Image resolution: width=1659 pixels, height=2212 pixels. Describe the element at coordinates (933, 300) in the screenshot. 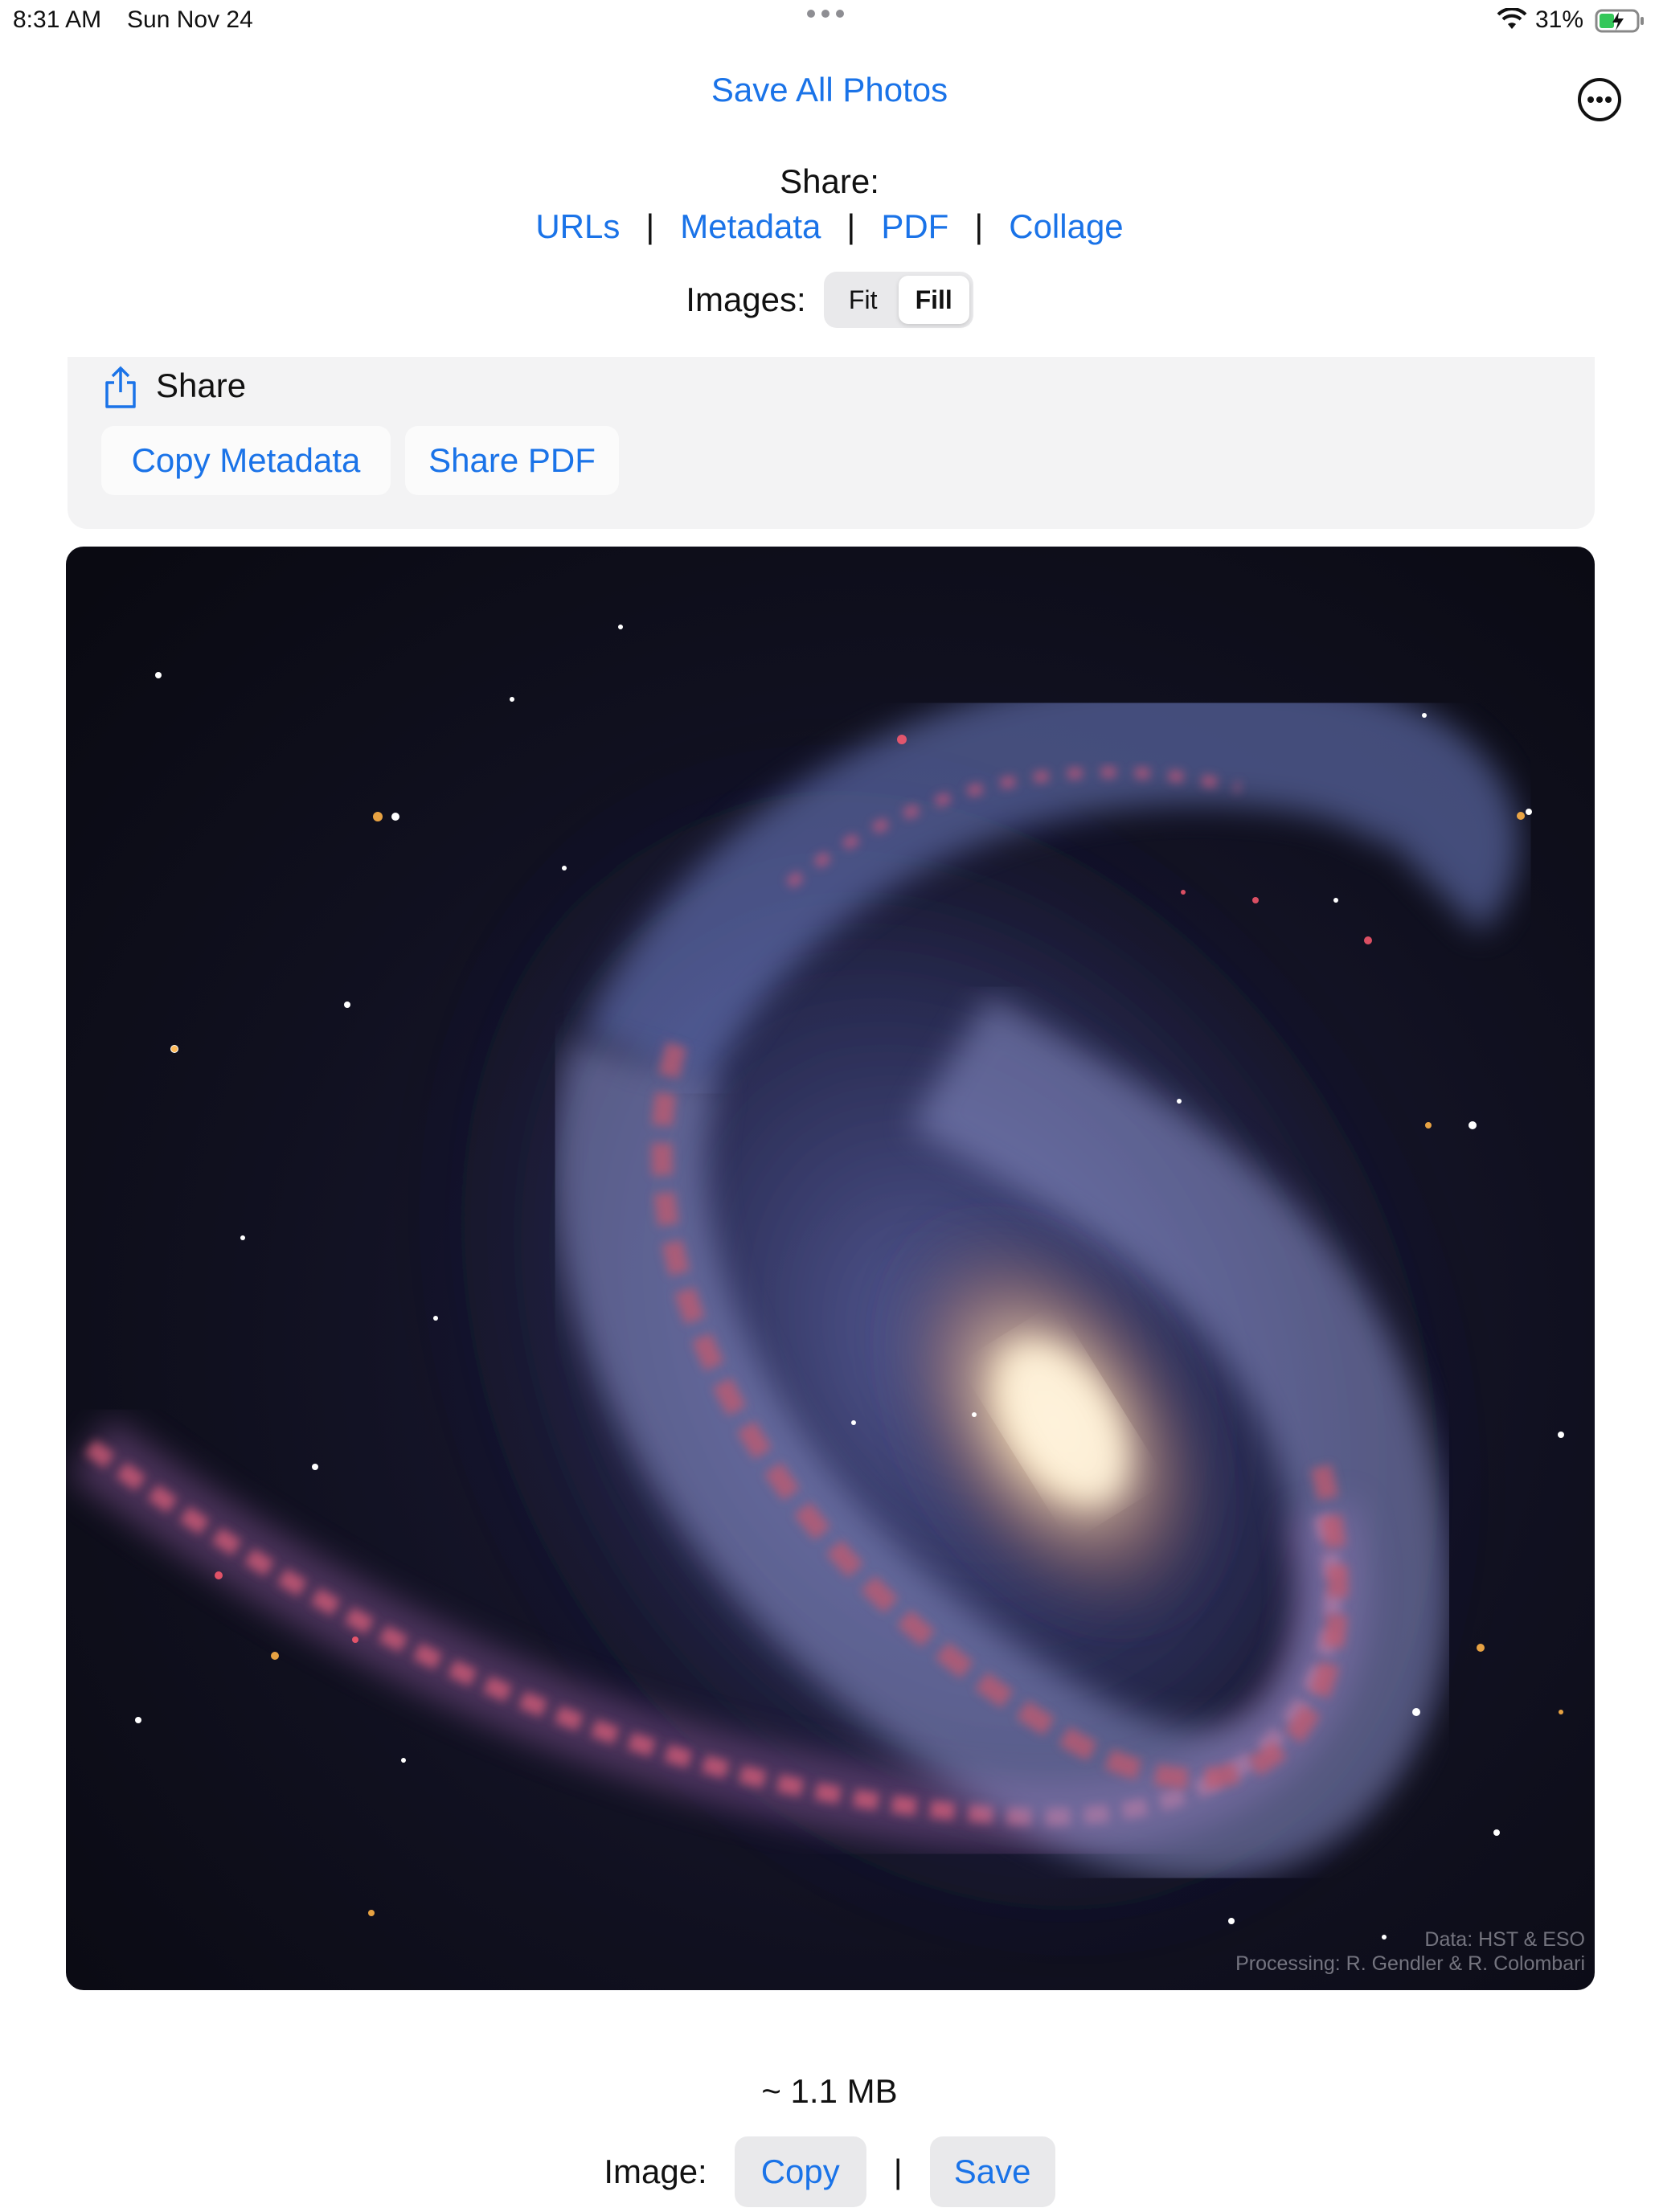

I see `segment-fill: Fill` at that location.